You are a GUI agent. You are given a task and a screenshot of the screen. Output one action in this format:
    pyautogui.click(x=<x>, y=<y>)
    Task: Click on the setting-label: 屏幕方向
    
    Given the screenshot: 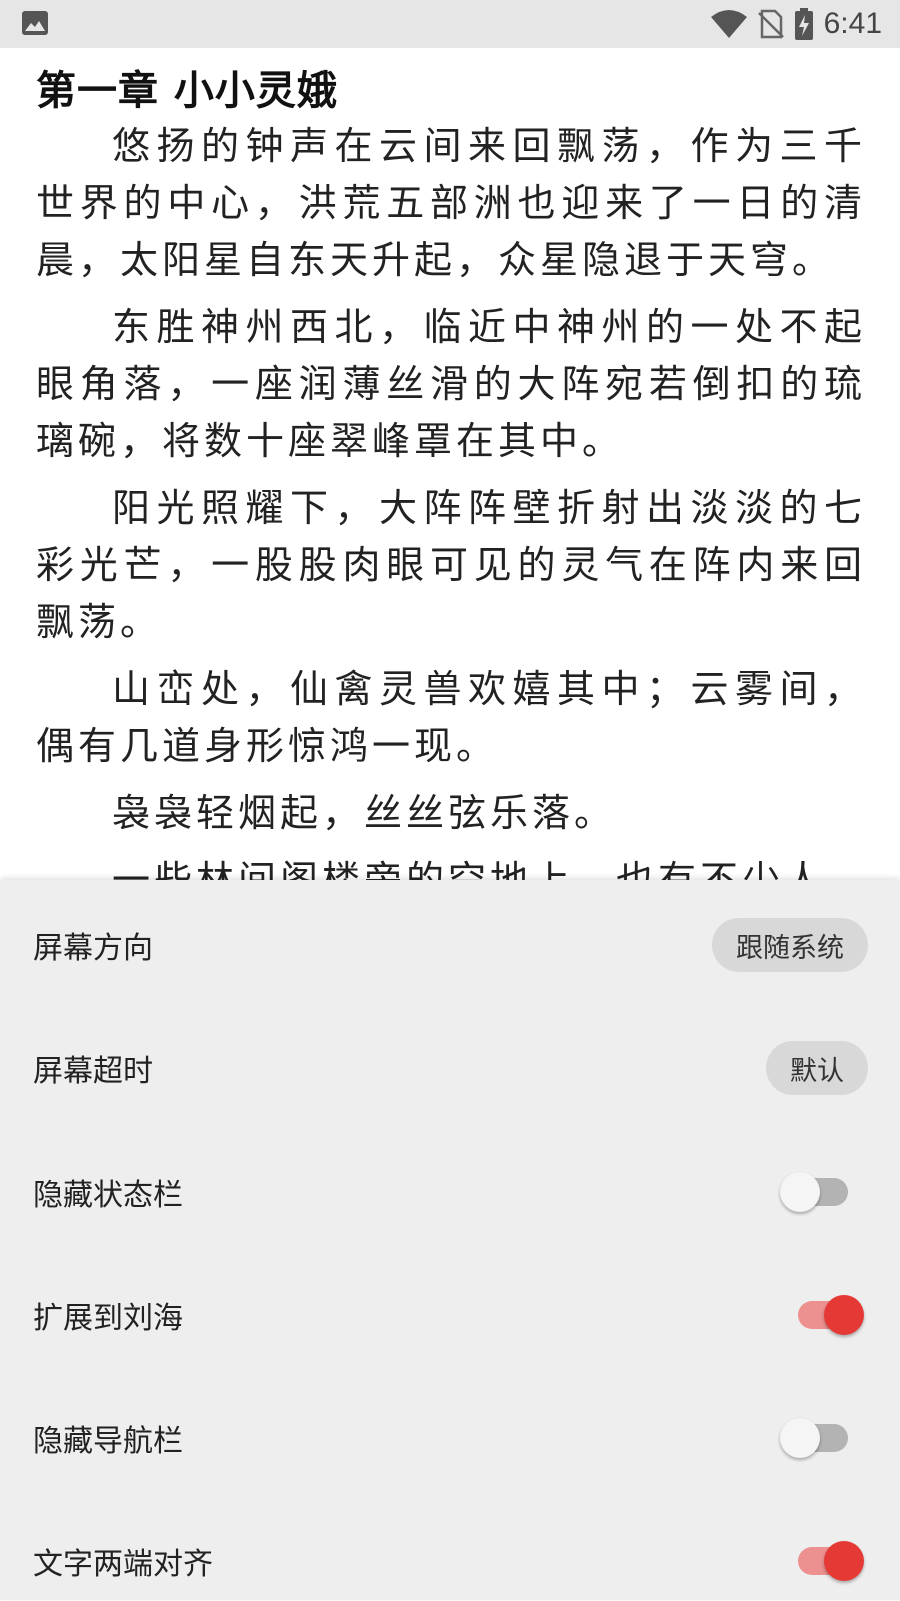 What is the action you would take?
    pyautogui.click(x=93, y=948)
    